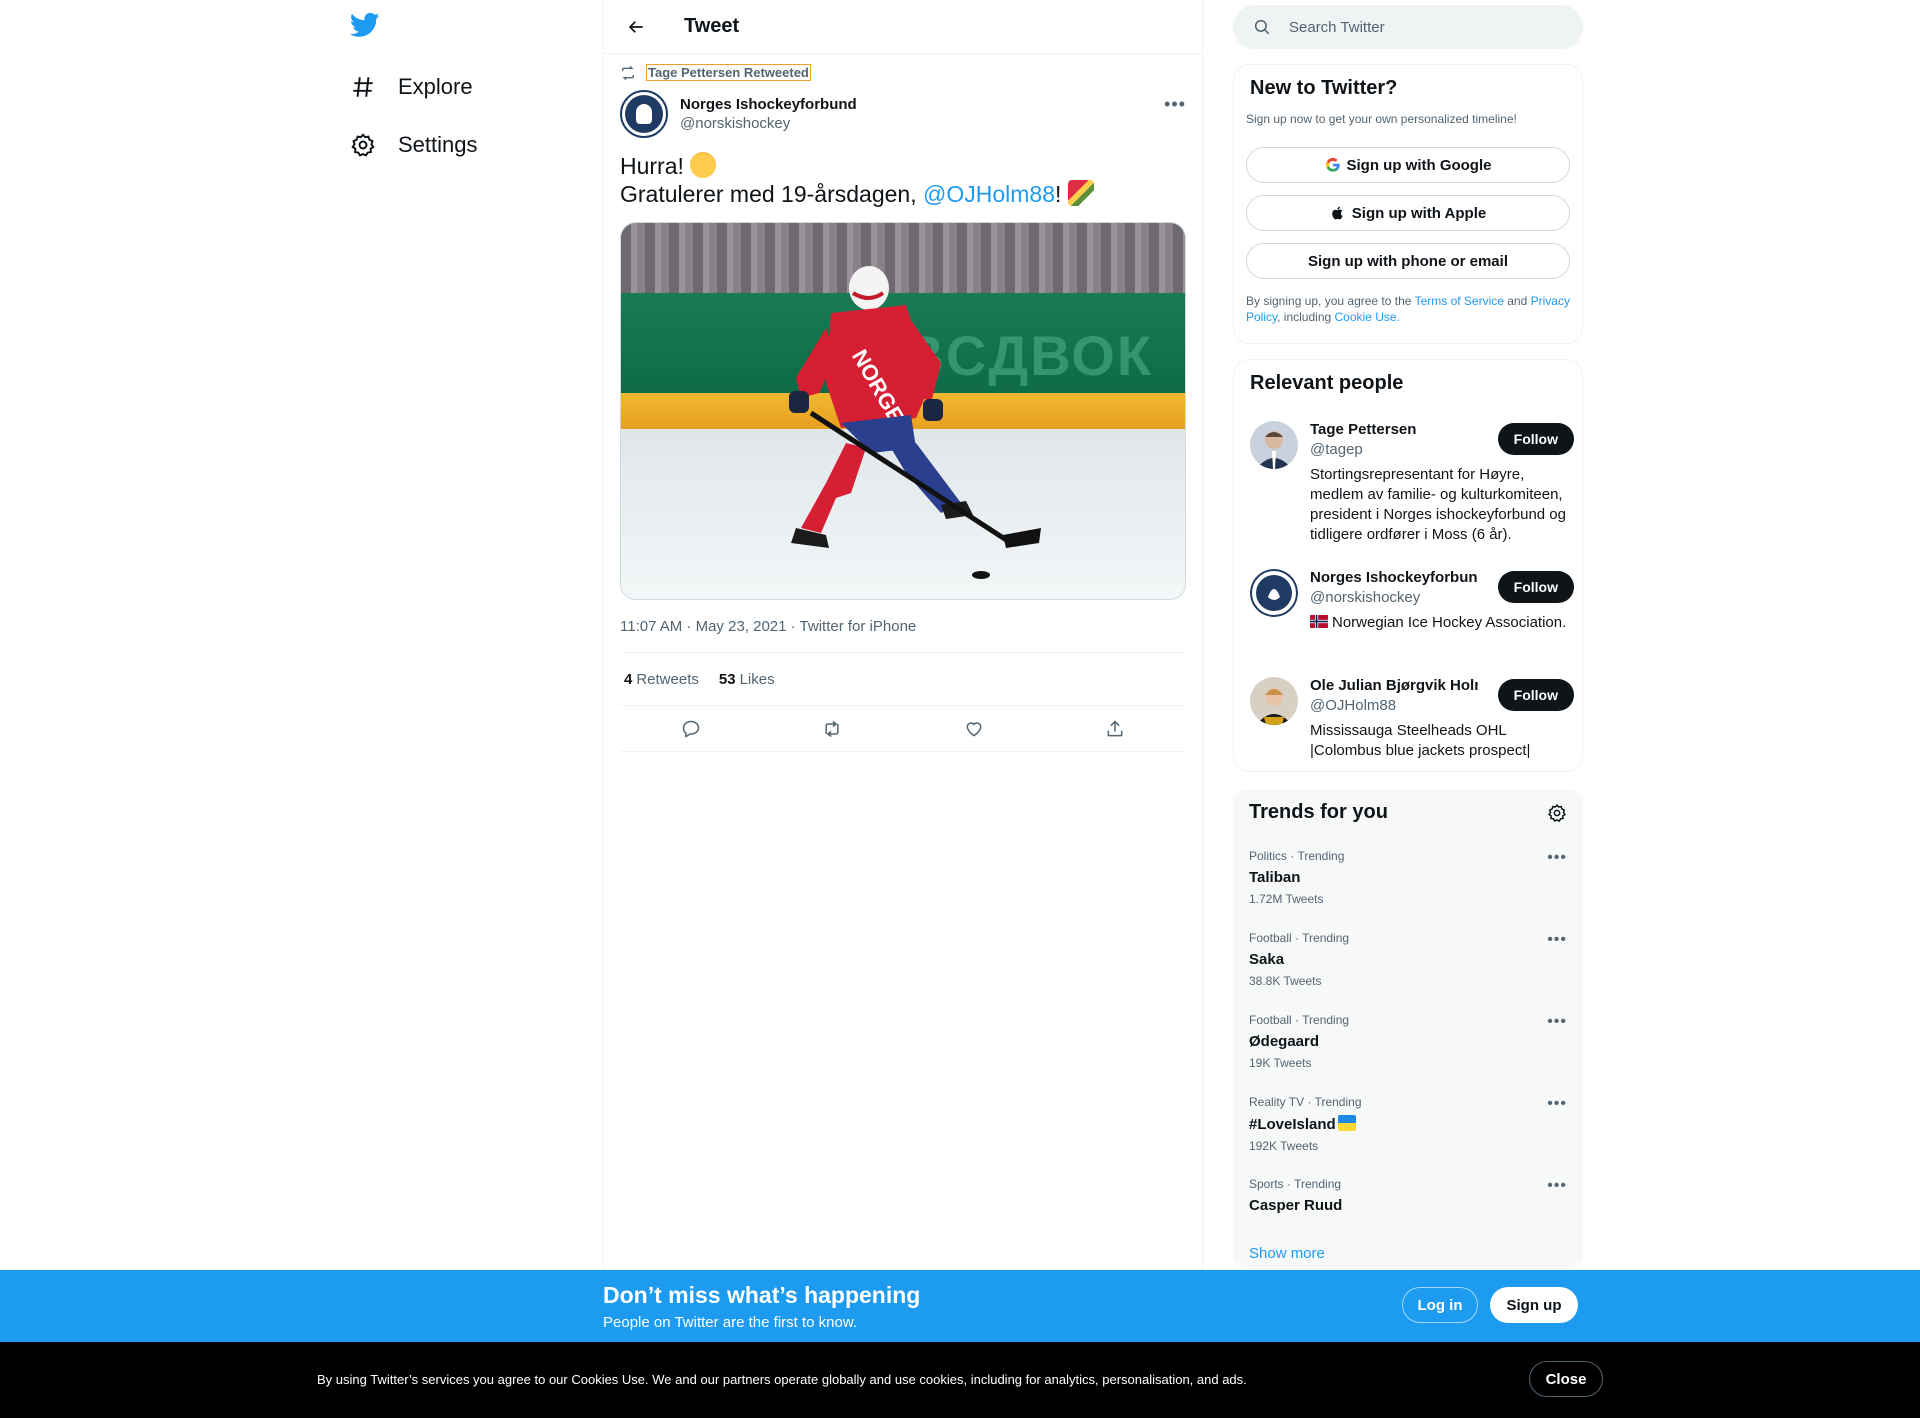 The width and height of the screenshot is (1920, 1418). Describe the element at coordinates (1287, 1253) in the screenshot. I see `show-more-link: Show more` at that location.